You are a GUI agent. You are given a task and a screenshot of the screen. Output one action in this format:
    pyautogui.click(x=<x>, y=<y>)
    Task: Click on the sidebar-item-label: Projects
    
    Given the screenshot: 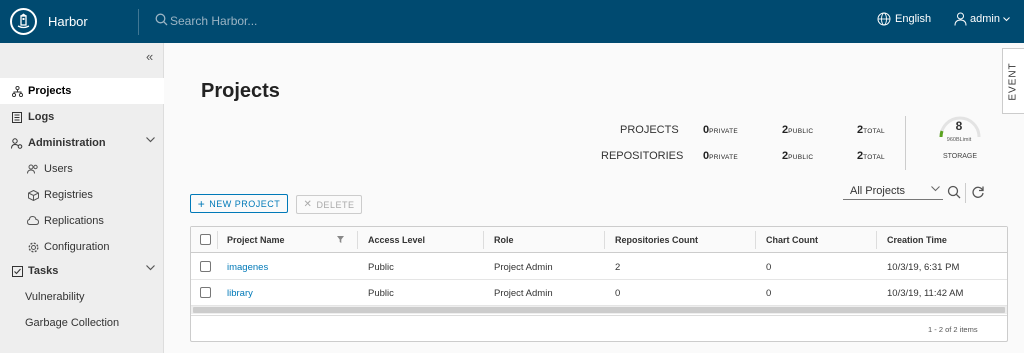 What is the action you would take?
    pyautogui.click(x=50, y=91)
    